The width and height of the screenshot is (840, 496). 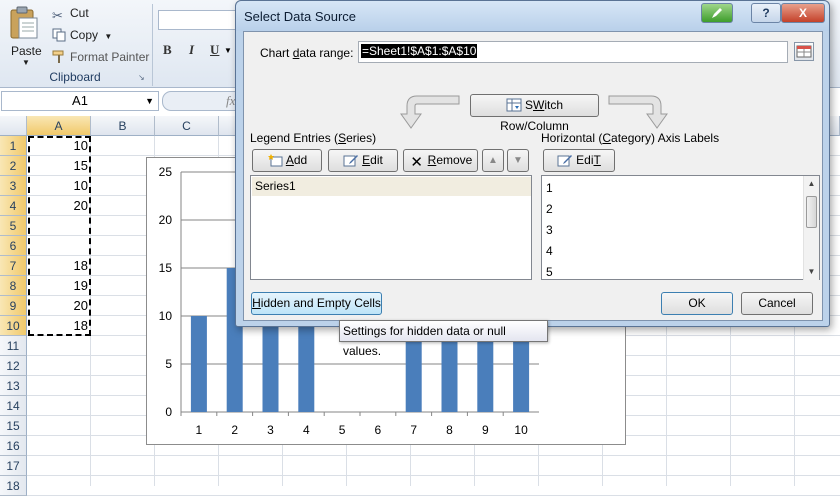 I want to click on axis-list-scrollbar: ▲ ▼, so click(x=811, y=228).